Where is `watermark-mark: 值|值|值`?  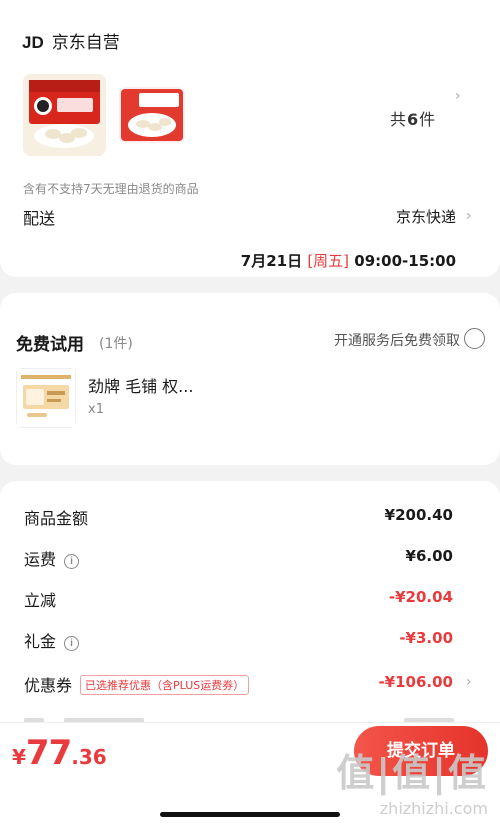 watermark-mark: 值|值|值 is located at coordinates (412, 773).